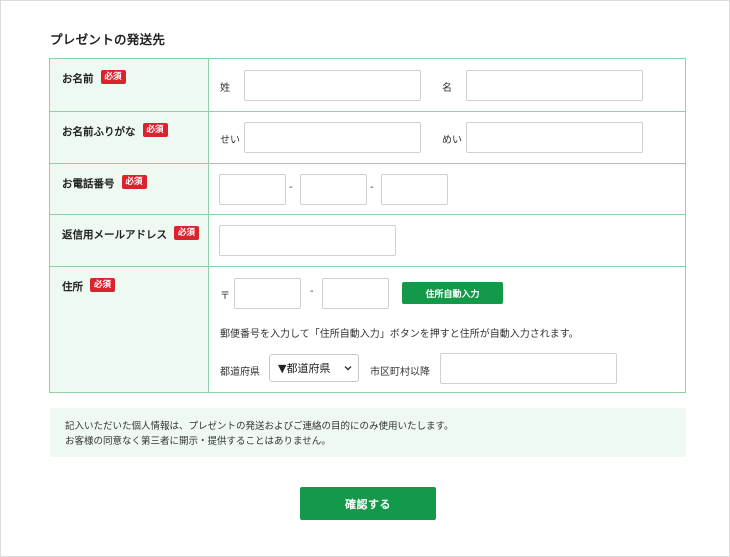  Describe the element at coordinates (99, 132) in the screenshot. I see `kana-label: お名前ふりがな` at that location.